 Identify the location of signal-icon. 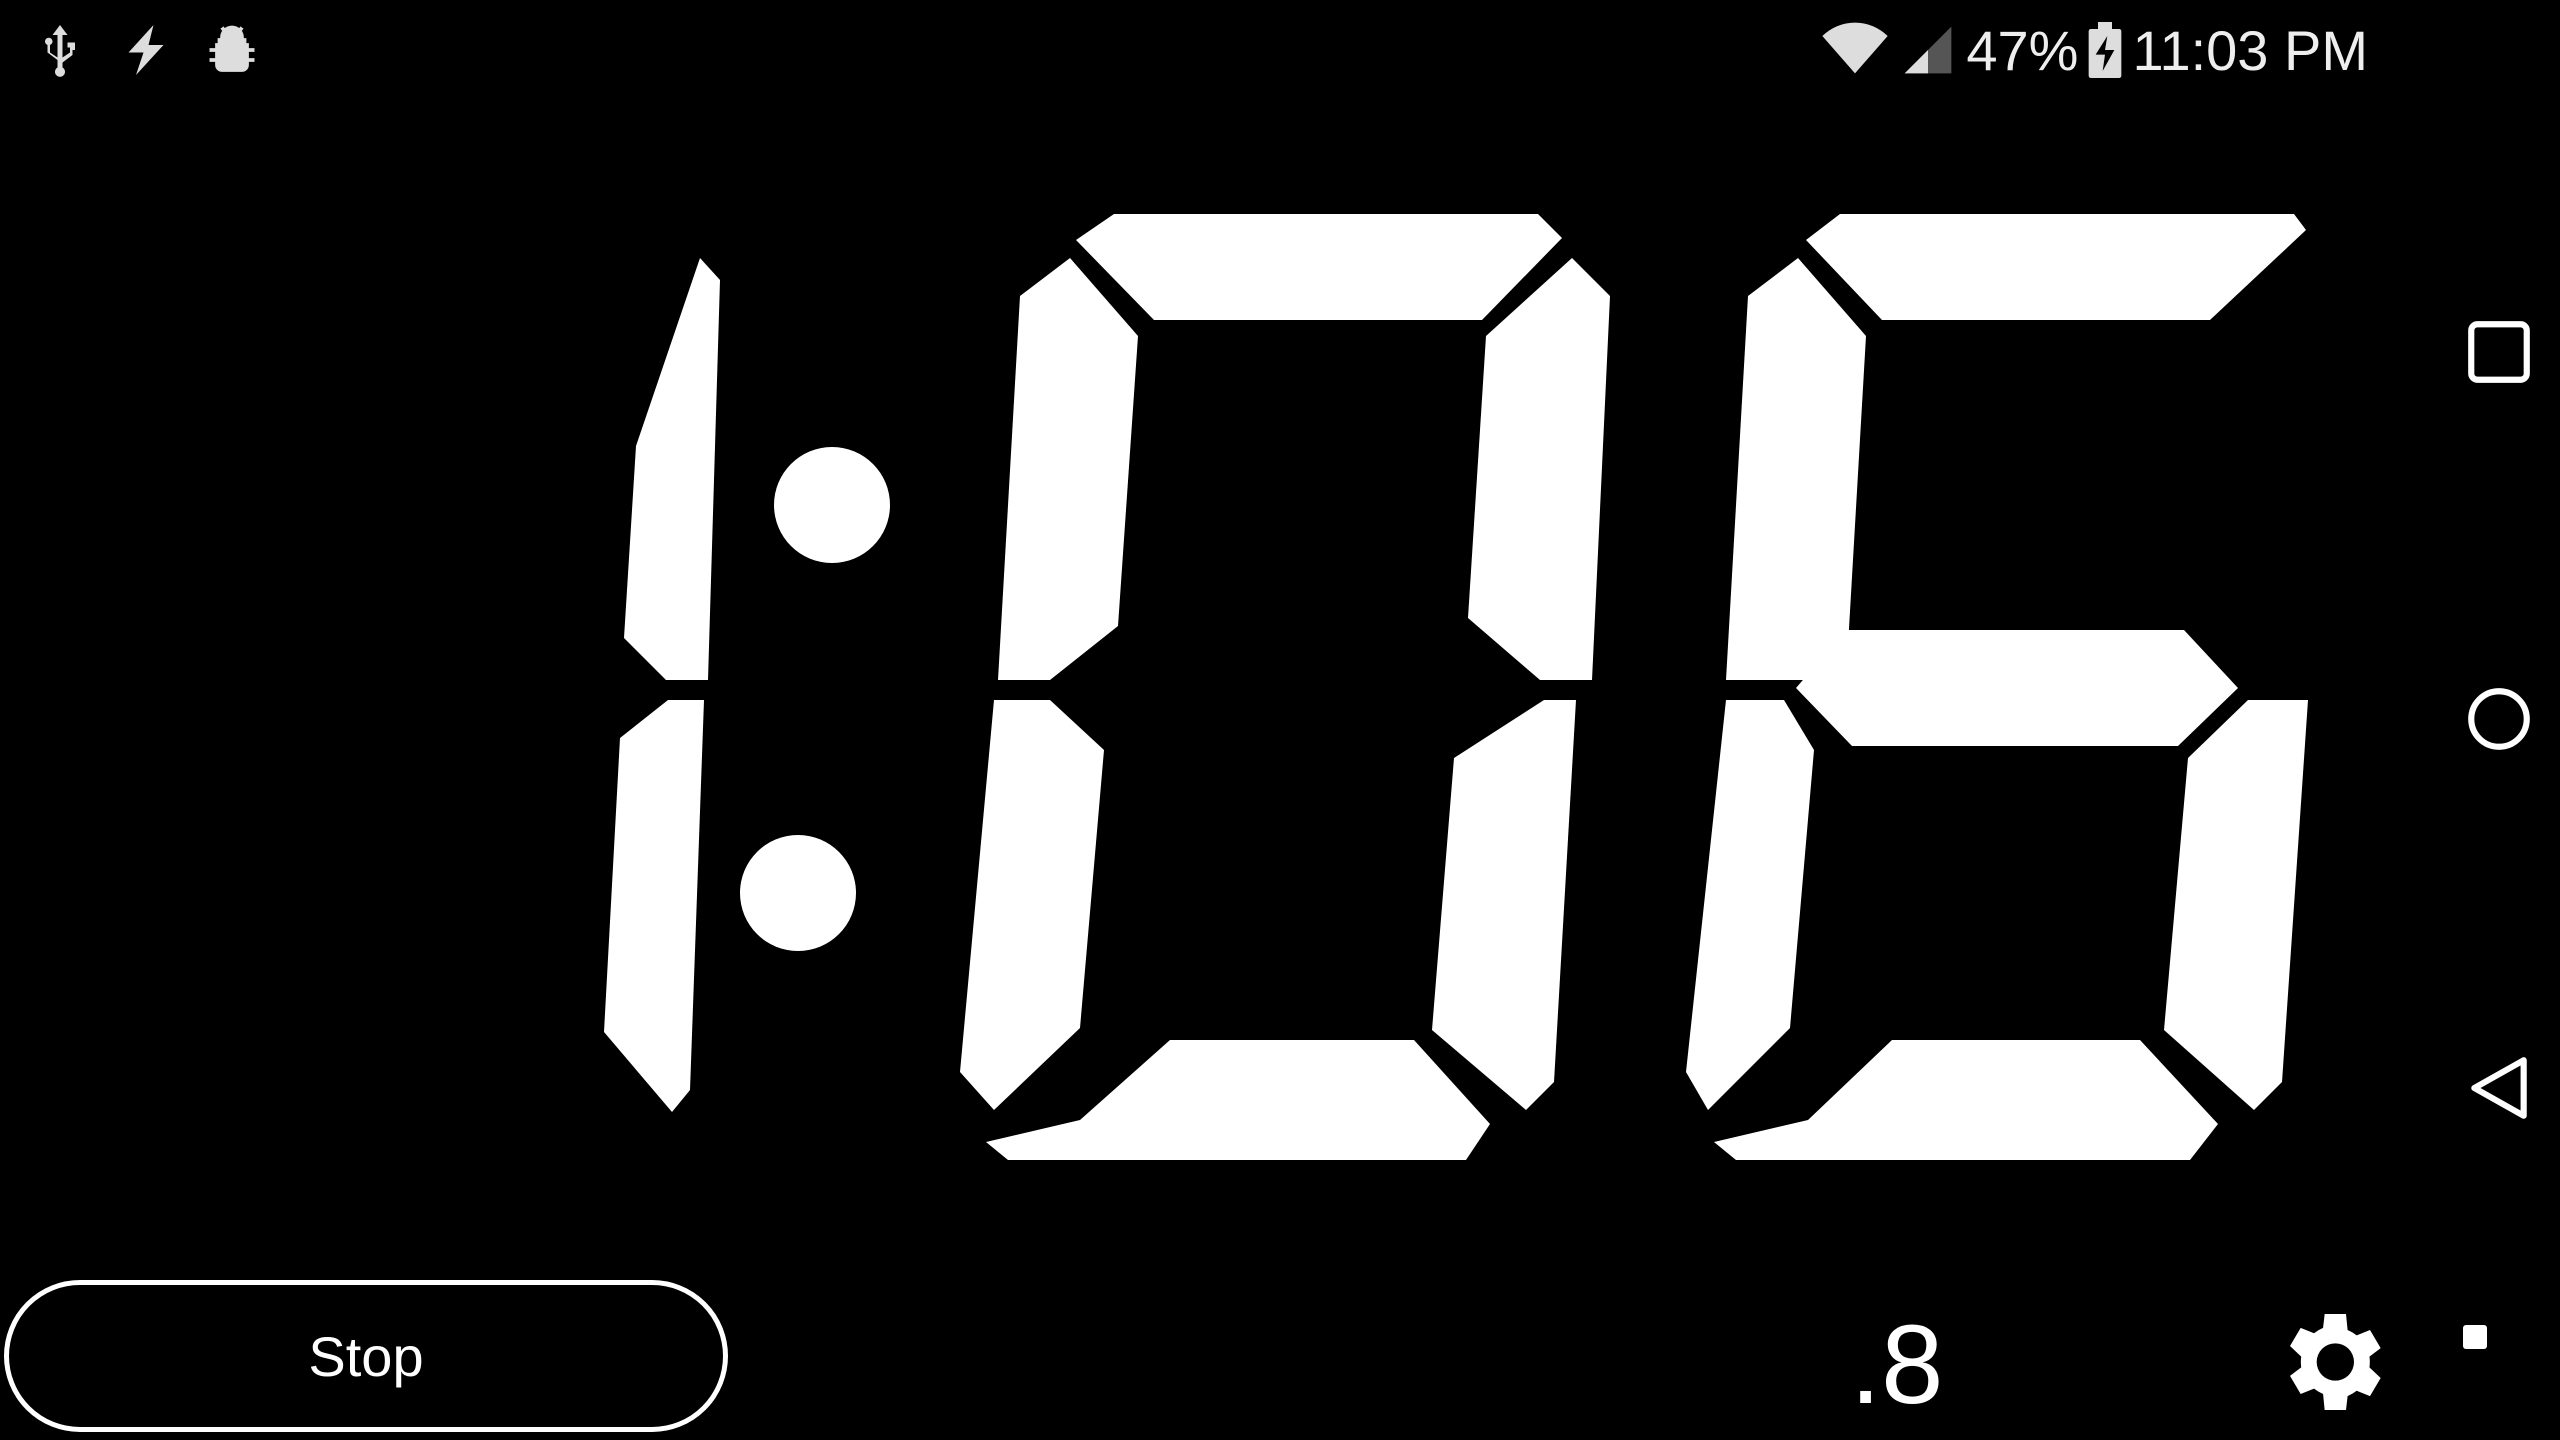
(1928, 50).